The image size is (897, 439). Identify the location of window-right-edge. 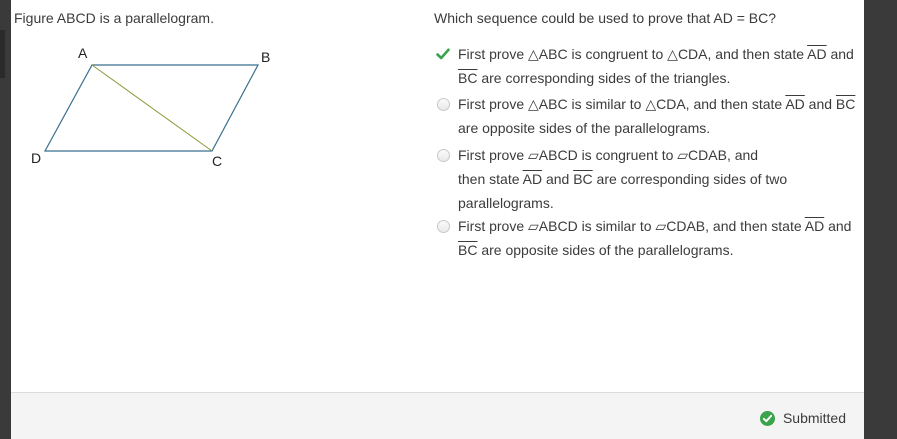
(880, 219).